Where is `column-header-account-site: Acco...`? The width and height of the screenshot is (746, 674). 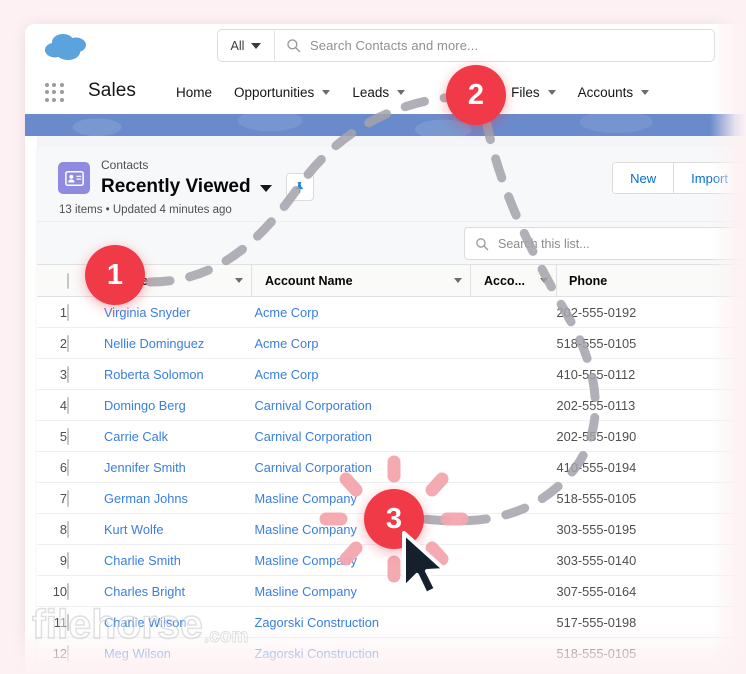 column-header-account-site: Acco... is located at coordinates (513, 280).